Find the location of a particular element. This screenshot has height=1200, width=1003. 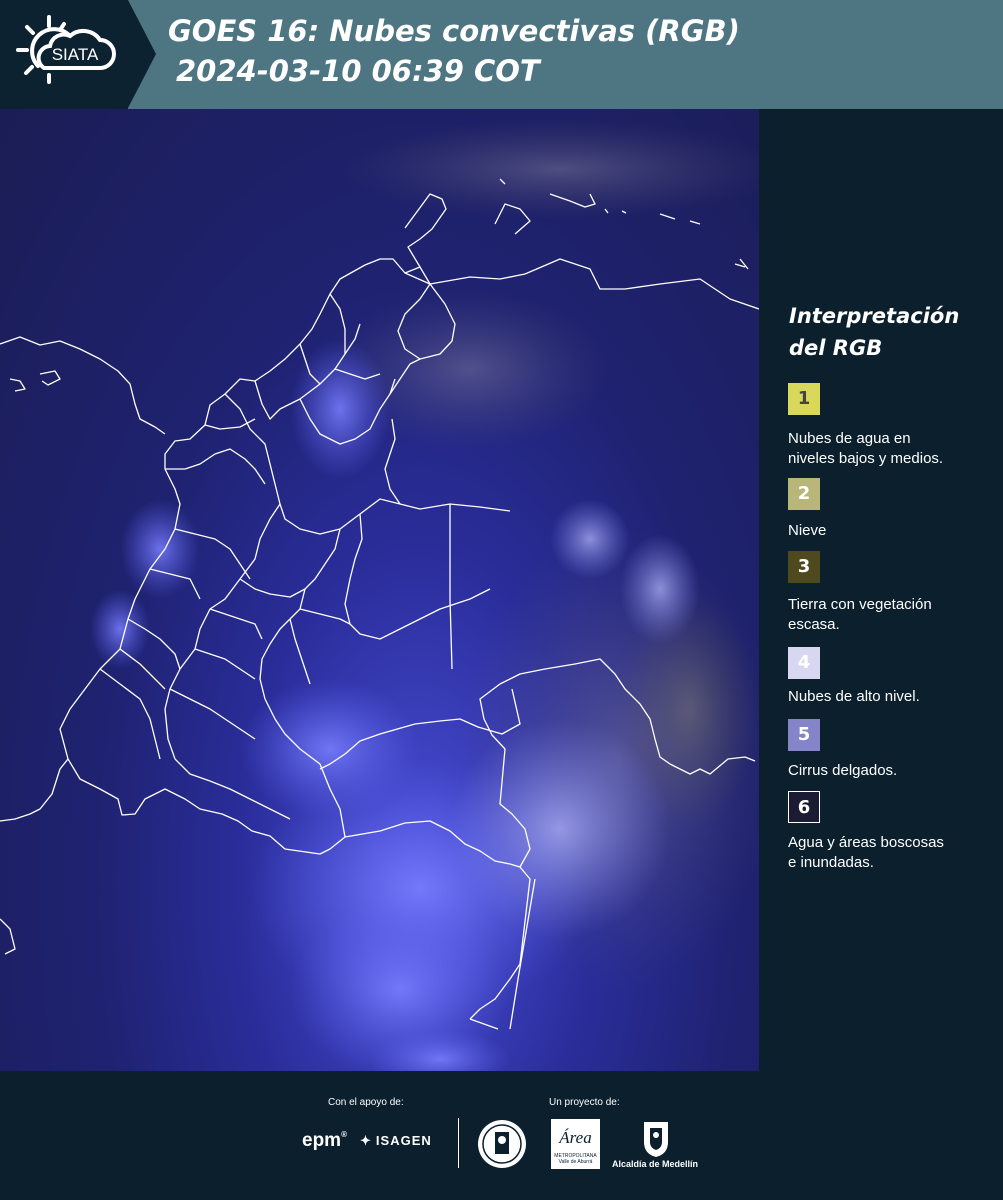

area-metropolitana-logo: Área METROPOLITANA Valle de Aburrá is located at coordinates (575, 1144).